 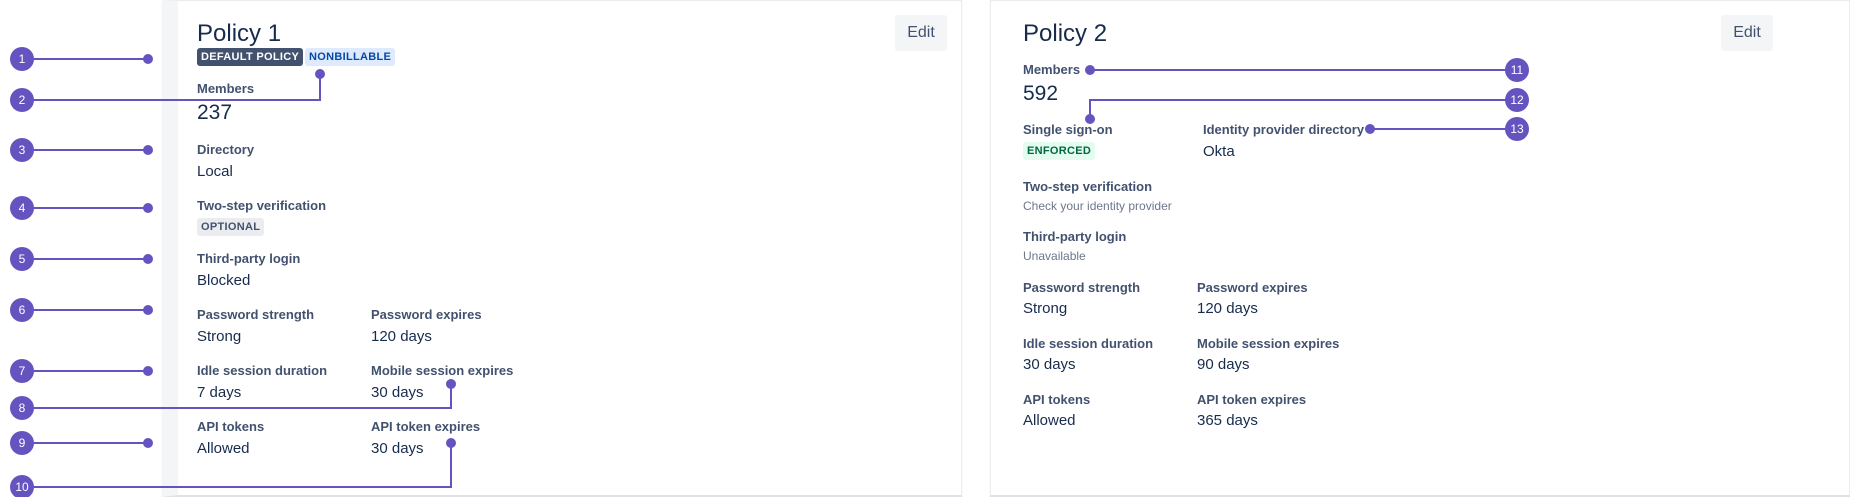 What do you see at coordinates (239, 33) in the screenshot?
I see `policy-1-title: Policy 1` at bounding box center [239, 33].